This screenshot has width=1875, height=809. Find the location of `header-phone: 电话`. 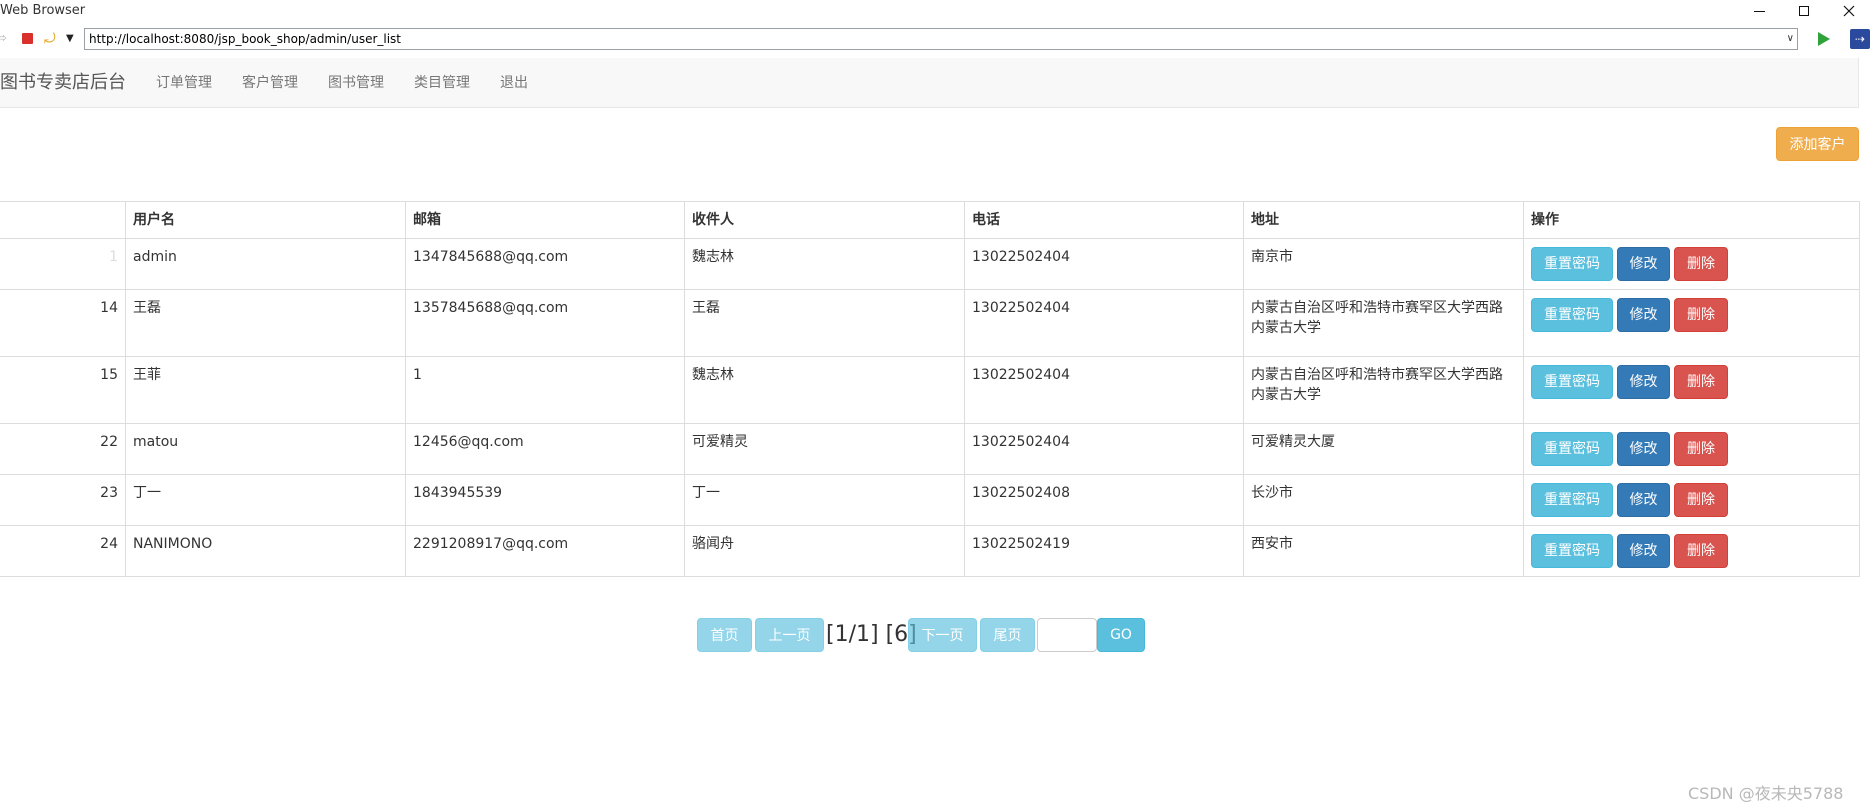

header-phone: 电话 is located at coordinates (1104, 220).